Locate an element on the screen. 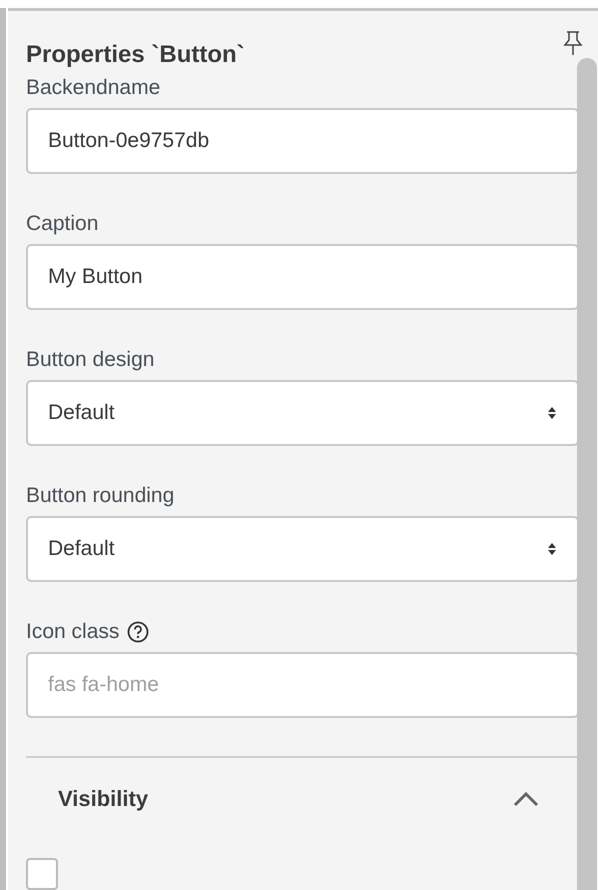 This screenshot has width=598, height=890. field-label: Button rounding is located at coordinates (100, 496).